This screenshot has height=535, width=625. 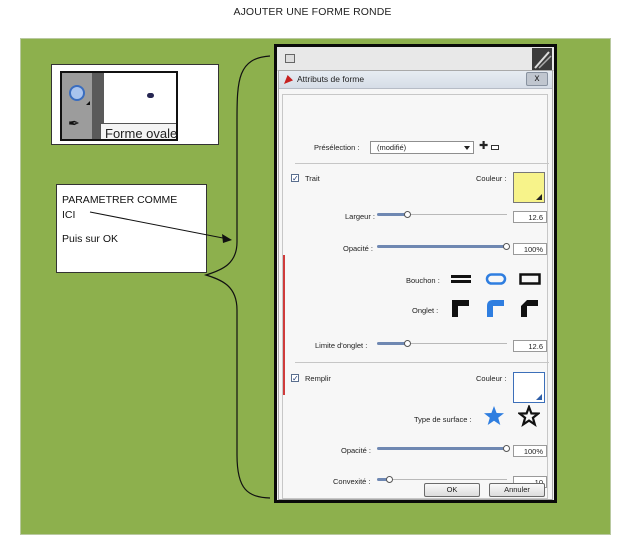 What do you see at coordinates (494, 416) in the screenshot?
I see `solid-star-icon` at bounding box center [494, 416].